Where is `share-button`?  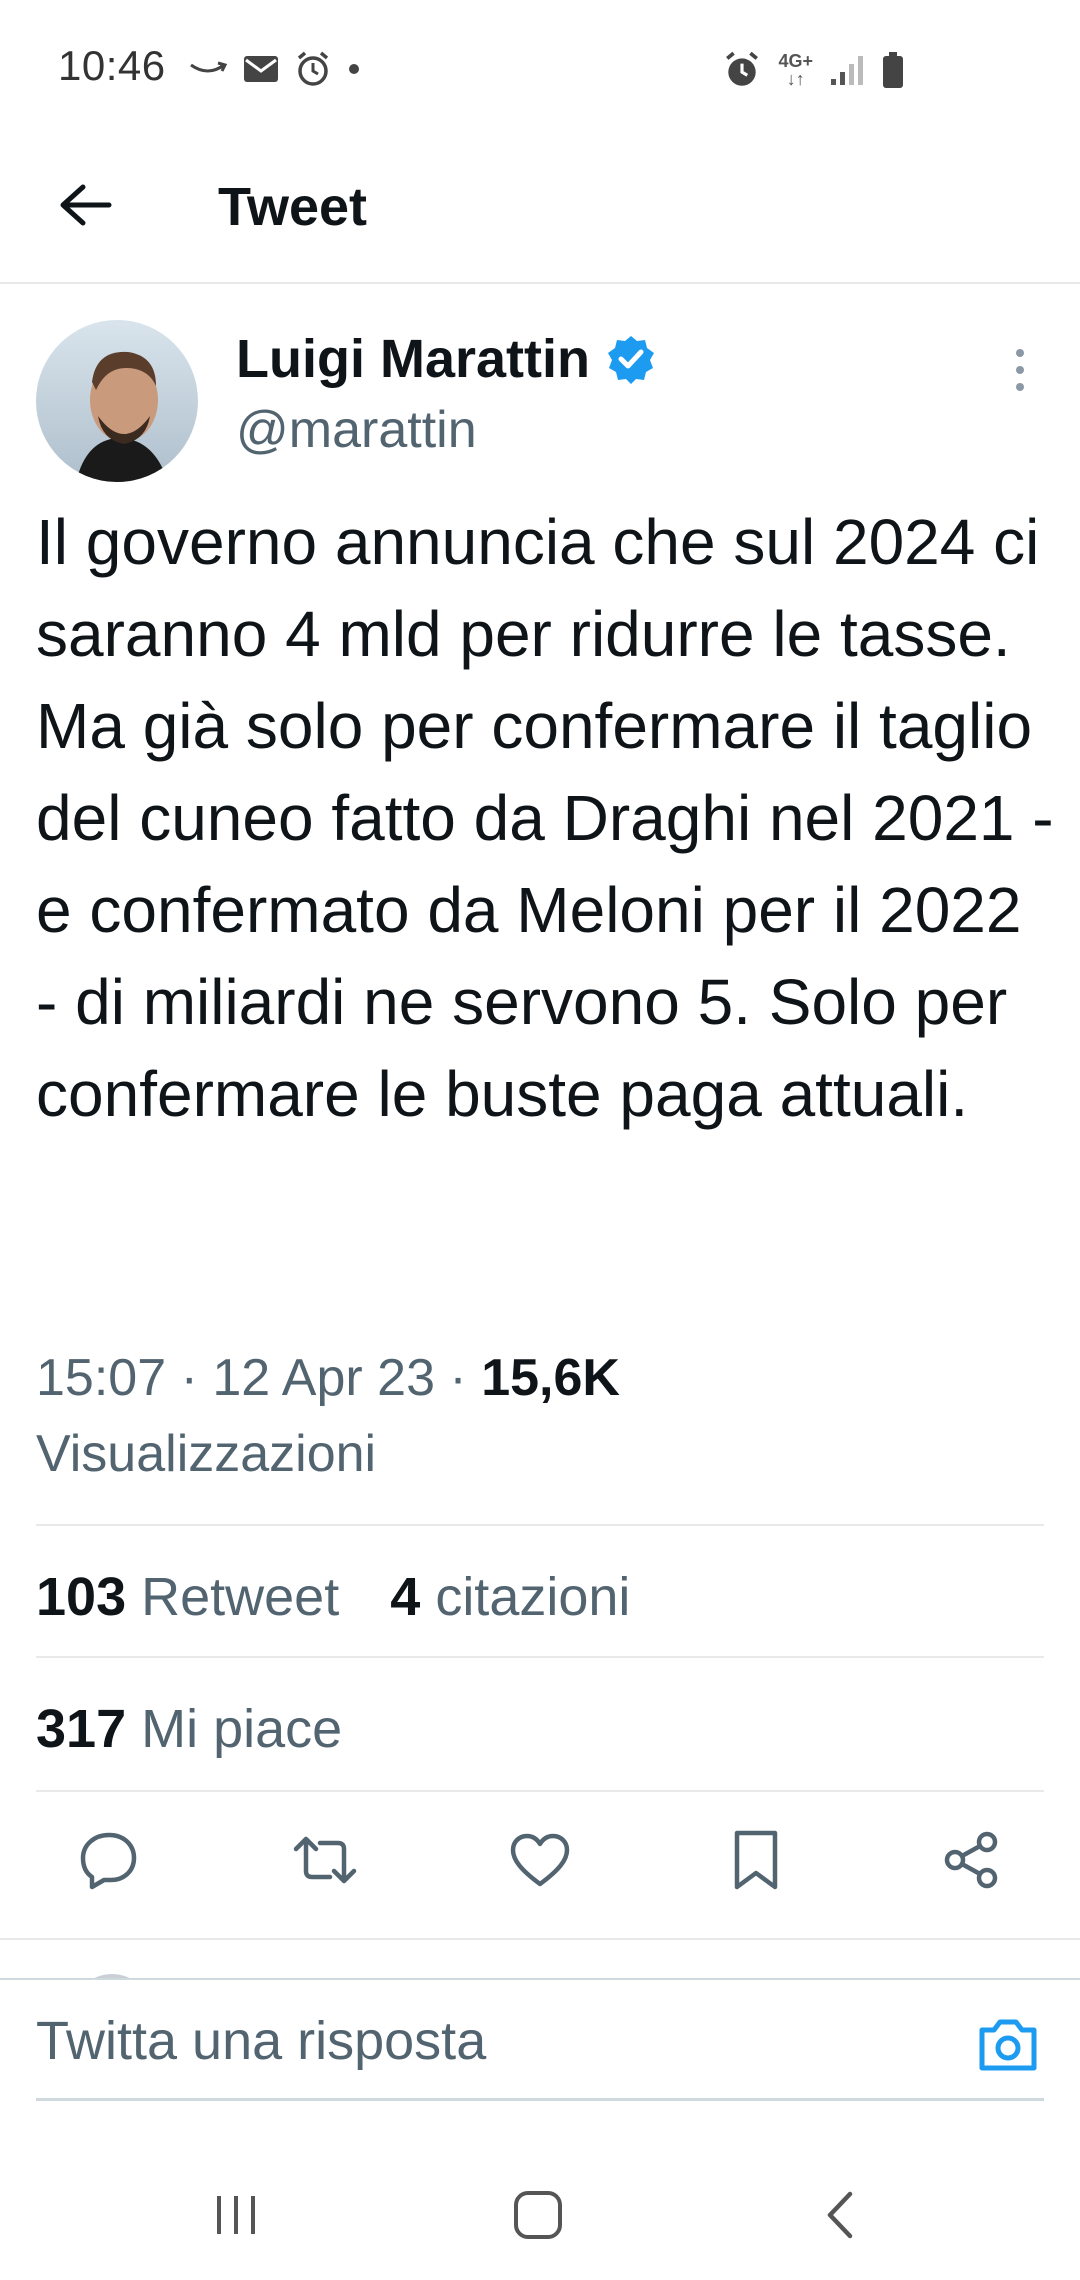 share-button is located at coordinates (971, 1860).